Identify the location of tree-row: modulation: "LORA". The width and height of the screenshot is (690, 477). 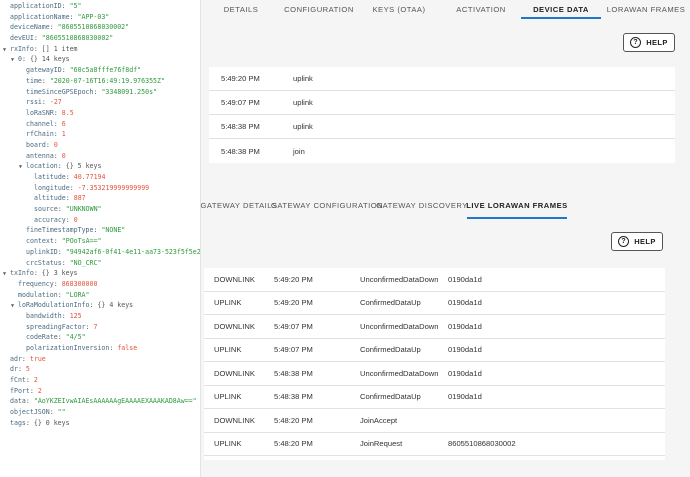
(54, 294).